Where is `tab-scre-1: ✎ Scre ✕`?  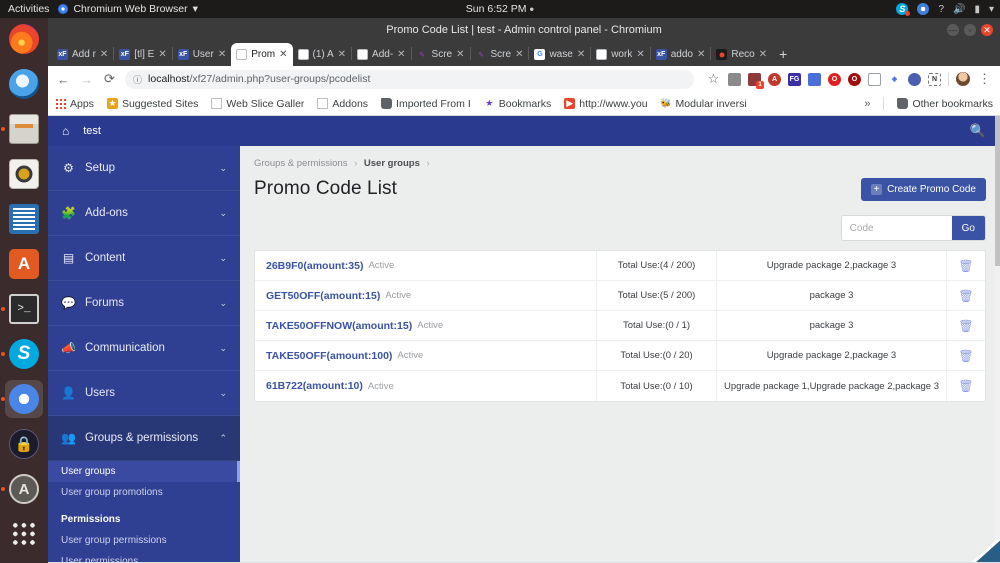
tab-scre-1: ✎ Scre ✕ is located at coordinates (441, 54).